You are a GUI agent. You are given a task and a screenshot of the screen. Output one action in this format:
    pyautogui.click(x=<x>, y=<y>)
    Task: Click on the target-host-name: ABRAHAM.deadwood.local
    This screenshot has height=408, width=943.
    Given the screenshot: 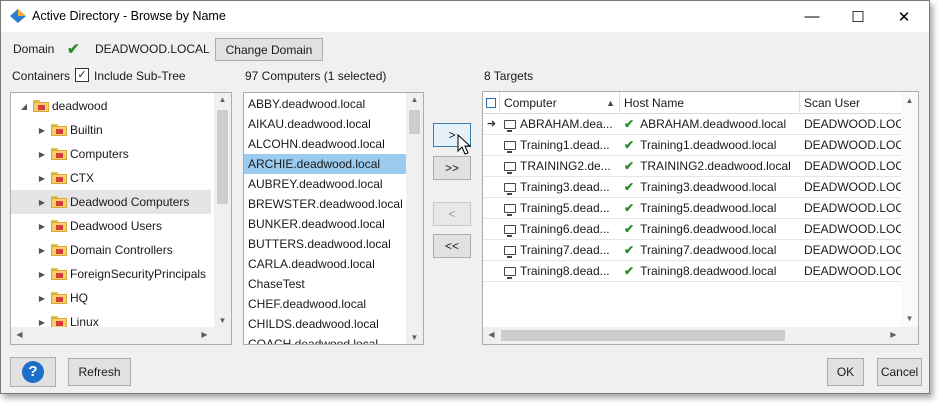 What is the action you would take?
    pyautogui.click(x=713, y=124)
    